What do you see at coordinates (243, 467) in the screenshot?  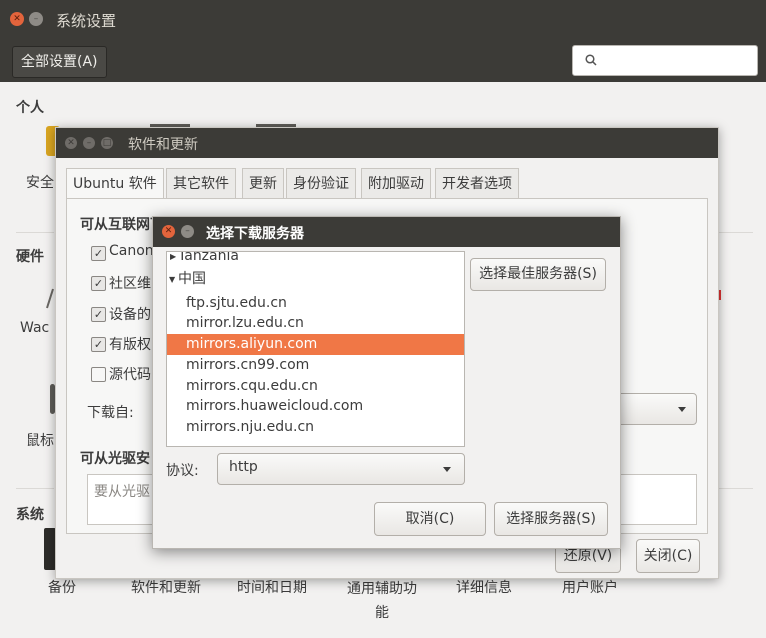 I see `protocol-value: http` at bounding box center [243, 467].